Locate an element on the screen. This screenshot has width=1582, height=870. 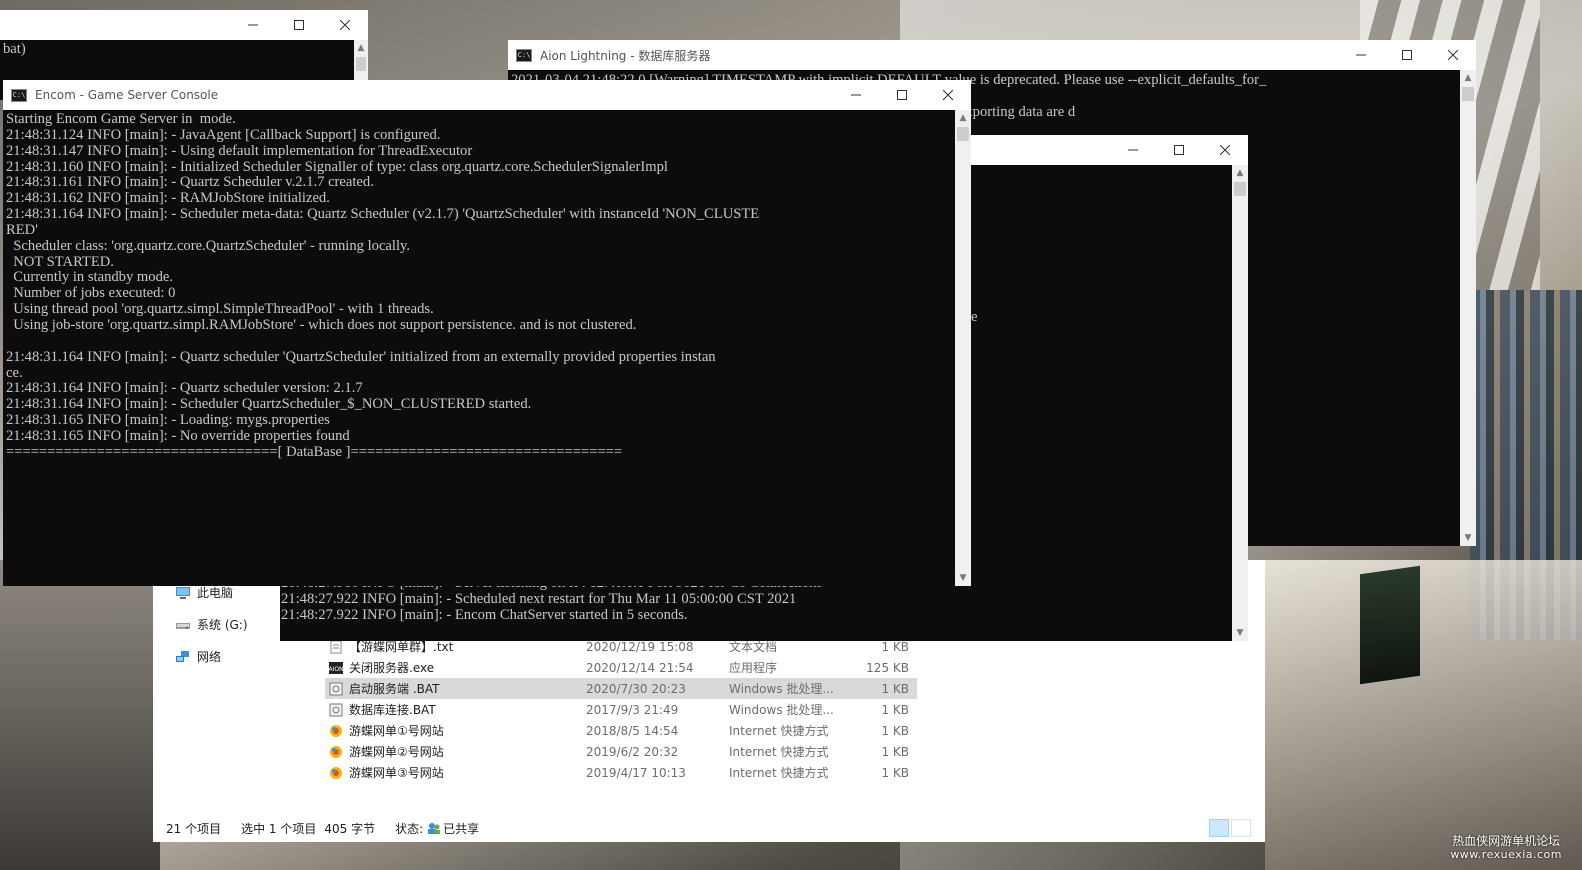
bat-file-icon is located at coordinates (336, 688).